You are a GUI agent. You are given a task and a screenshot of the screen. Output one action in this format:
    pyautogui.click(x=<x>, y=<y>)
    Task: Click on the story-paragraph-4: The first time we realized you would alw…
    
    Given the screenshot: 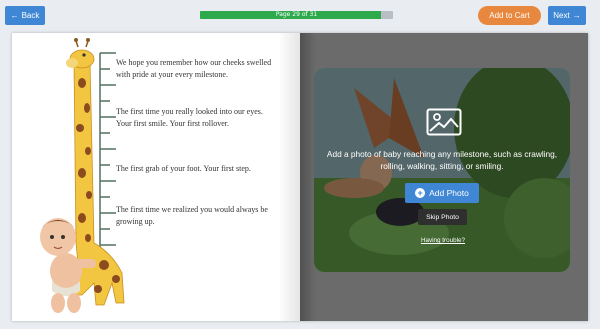 What is the action you would take?
    pyautogui.click(x=192, y=215)
    